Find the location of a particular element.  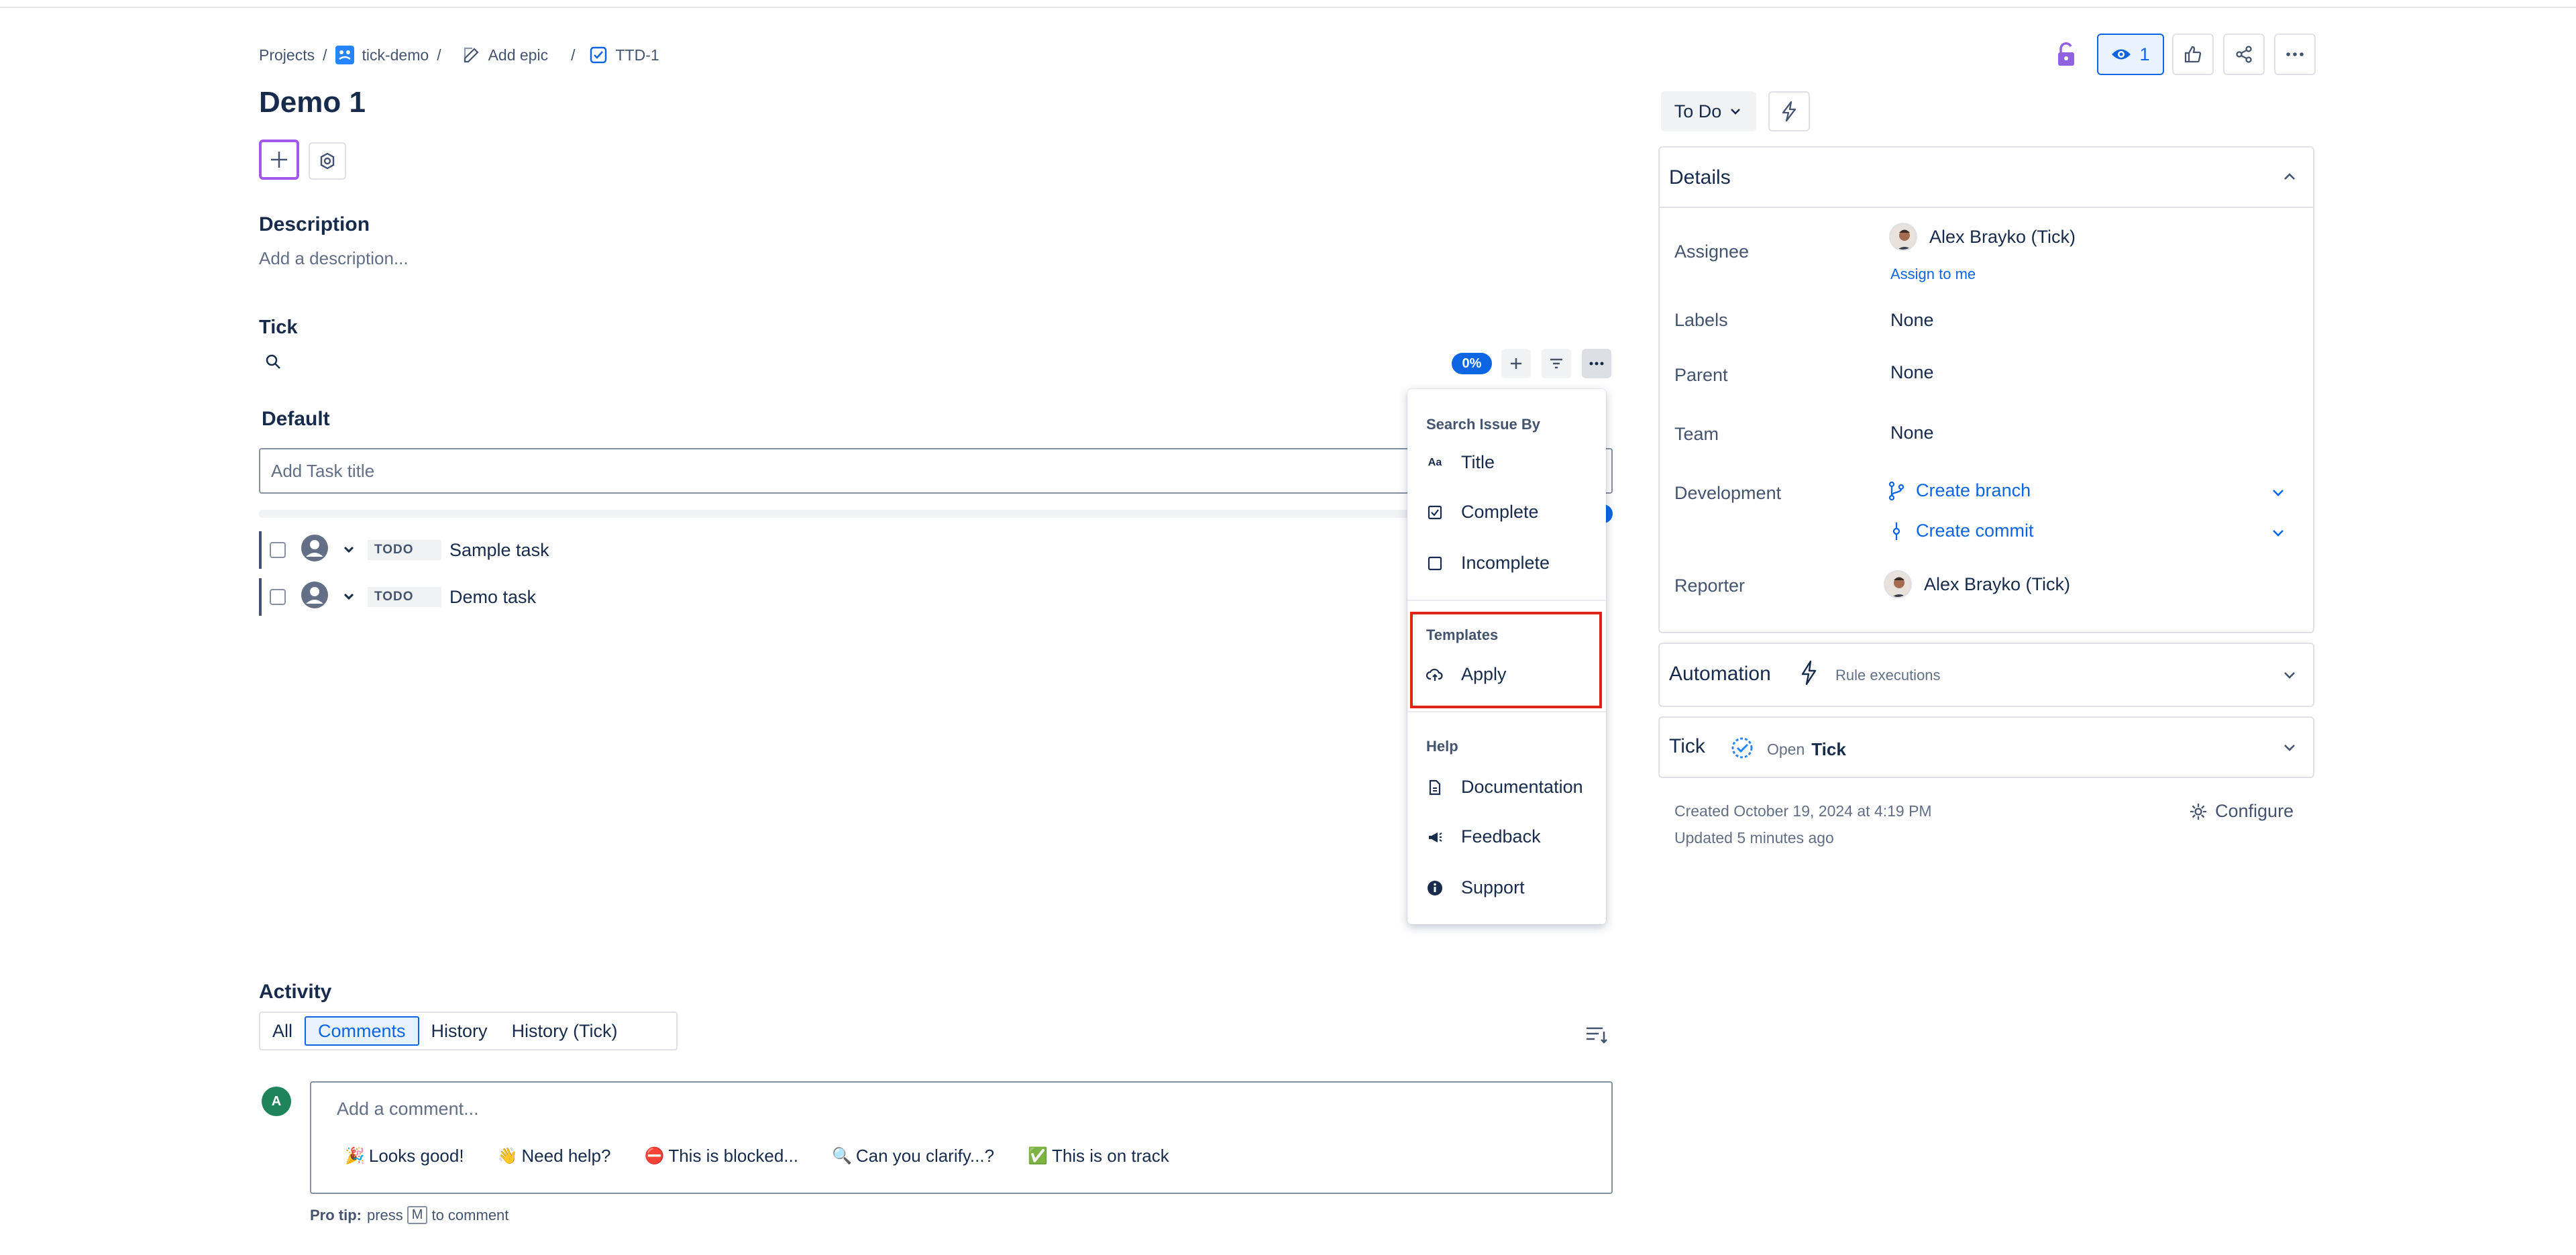

vote-button is located at coordinates (2193, 54).